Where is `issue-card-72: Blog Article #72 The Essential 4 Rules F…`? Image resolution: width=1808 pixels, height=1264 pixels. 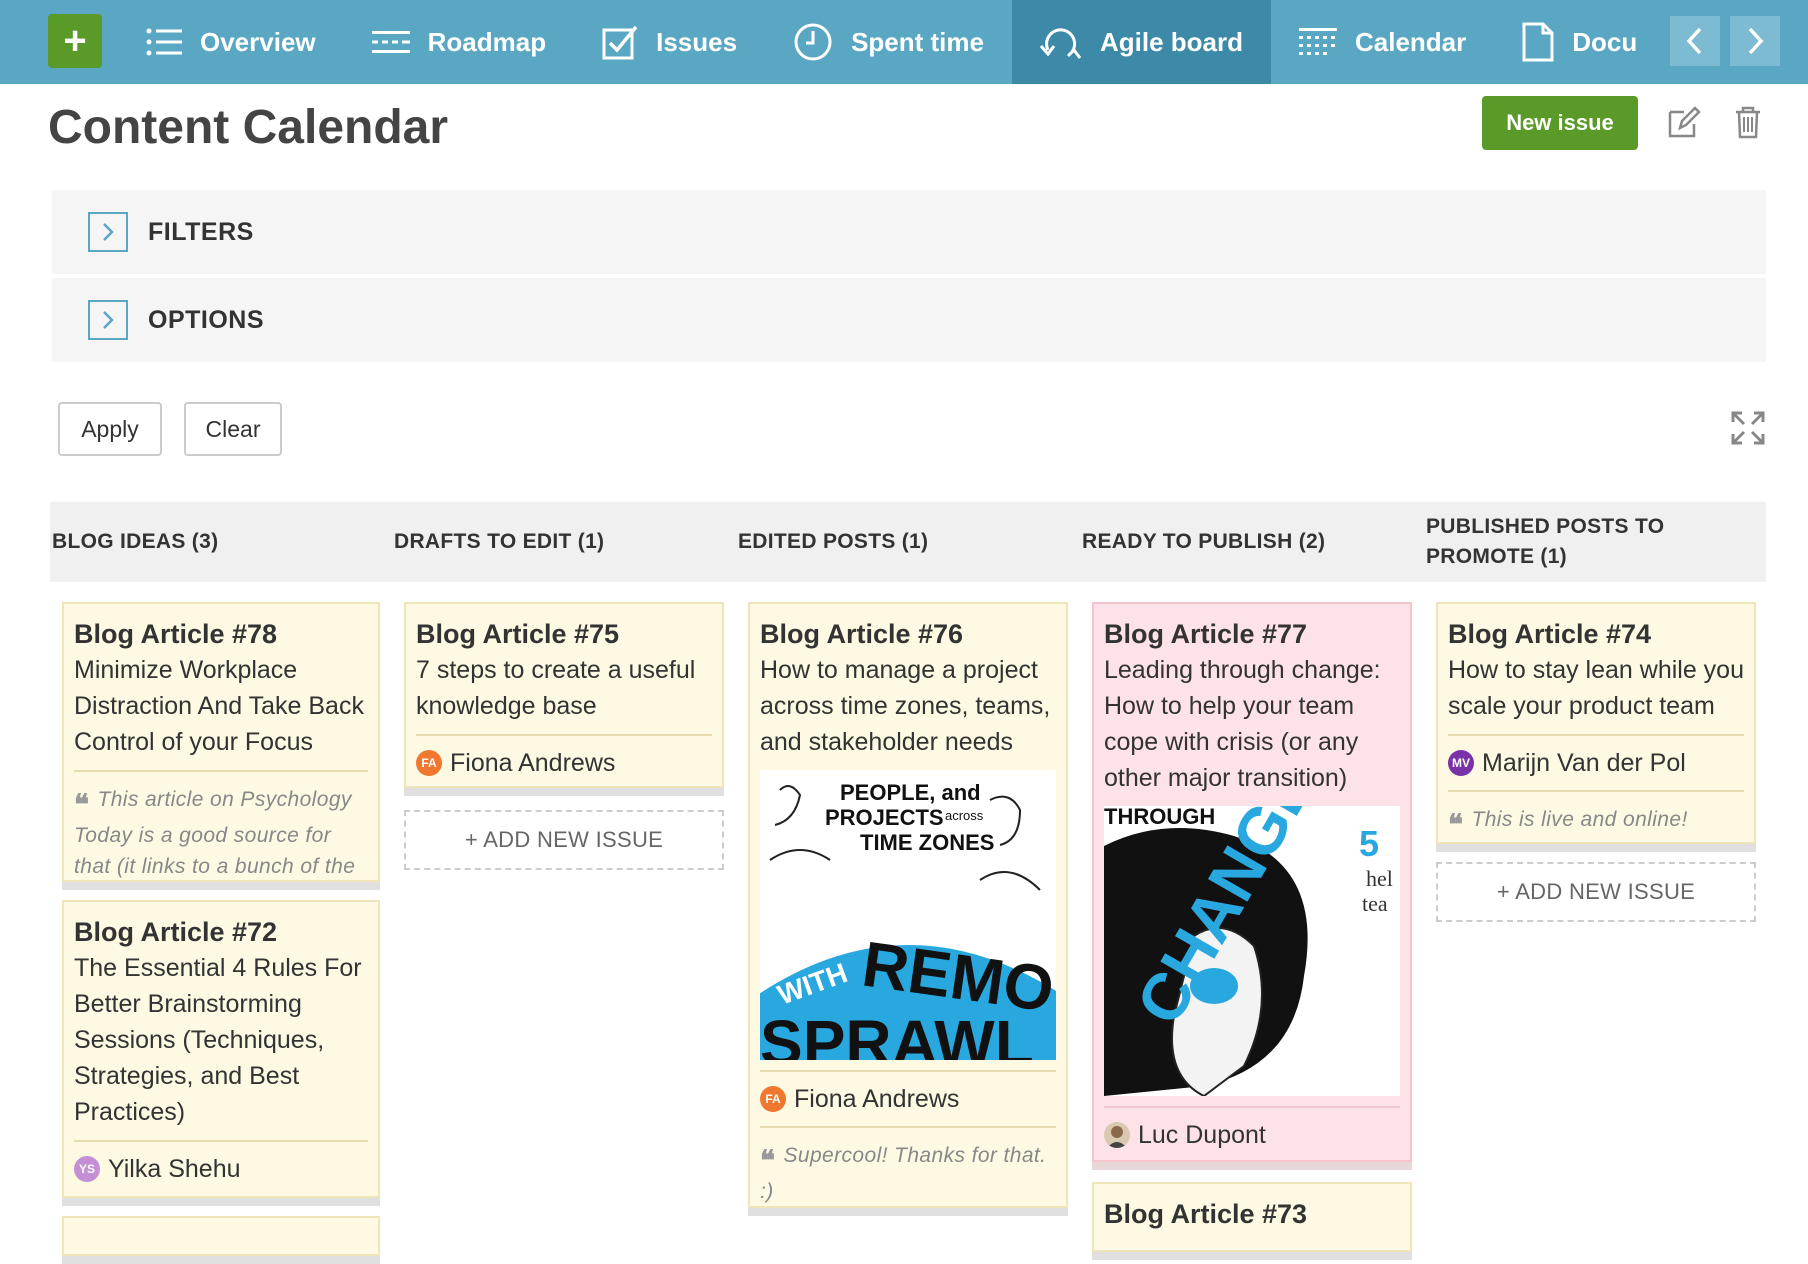 issue-card-72: Blog Article #72 The Essential 4 Rules F… is located at coordinates (221, 1053).